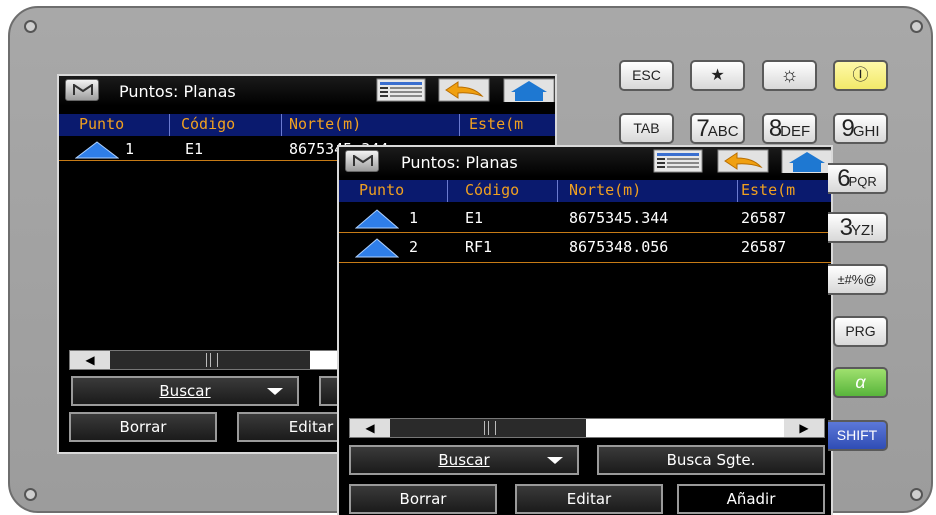  I want to click on horizontal-scrollbar: ◀, so click(209, 360).